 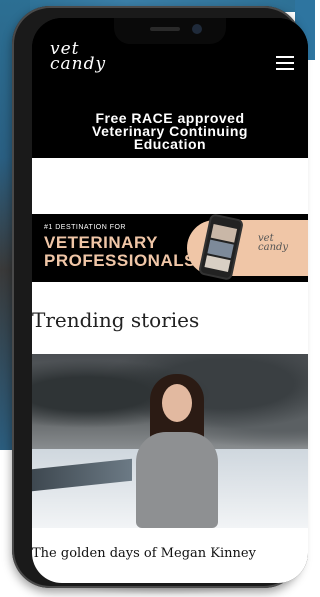 I want to click on person-body, so click(x=177, y=480).